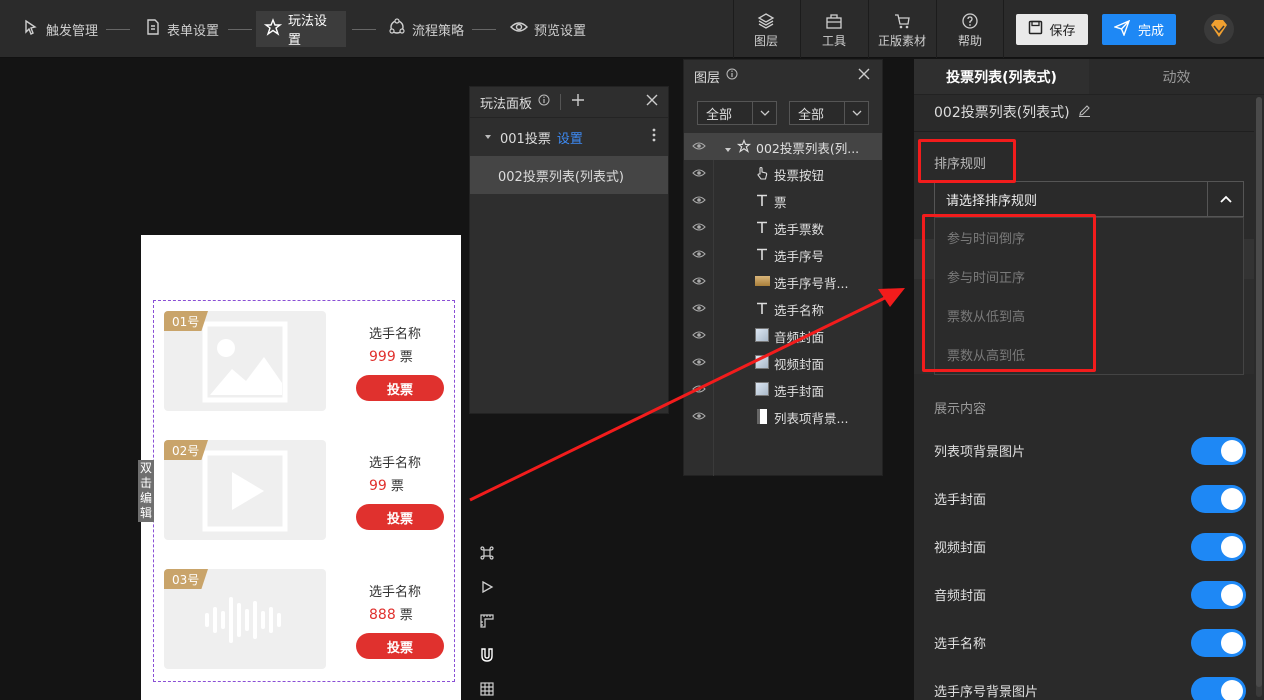  Describe the element at coordinates (654, 137) in the screenshot. I see `more-vertical-icon` at that location.